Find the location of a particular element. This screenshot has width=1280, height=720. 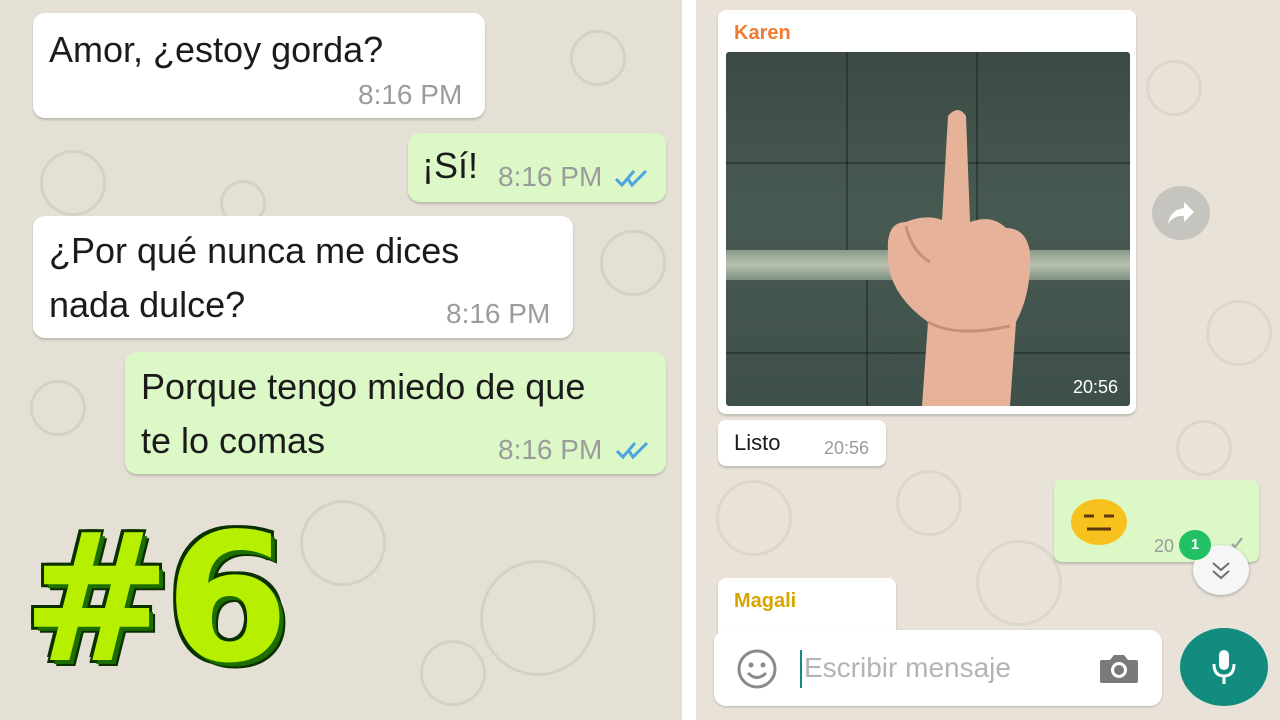

message-bubble-incoming-partial: Magali is located at coordinates (807, 608).